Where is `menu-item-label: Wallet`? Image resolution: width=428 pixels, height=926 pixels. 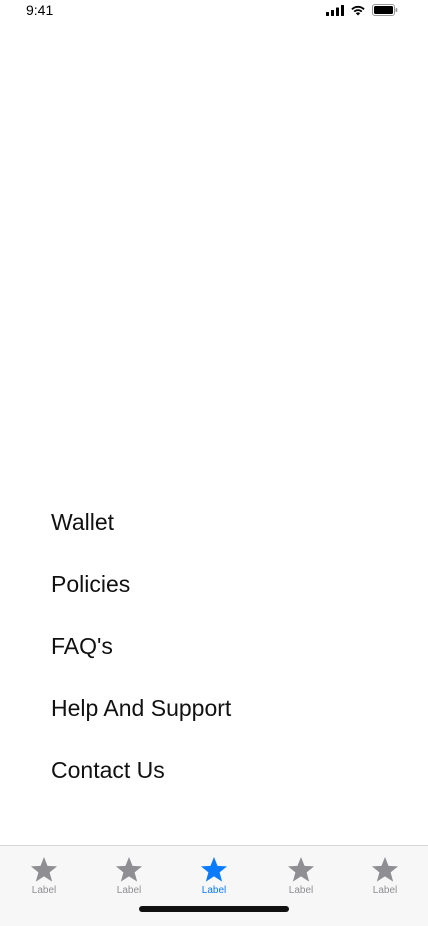 menu-item-label: Wallet is located at coordinates (83, 522).